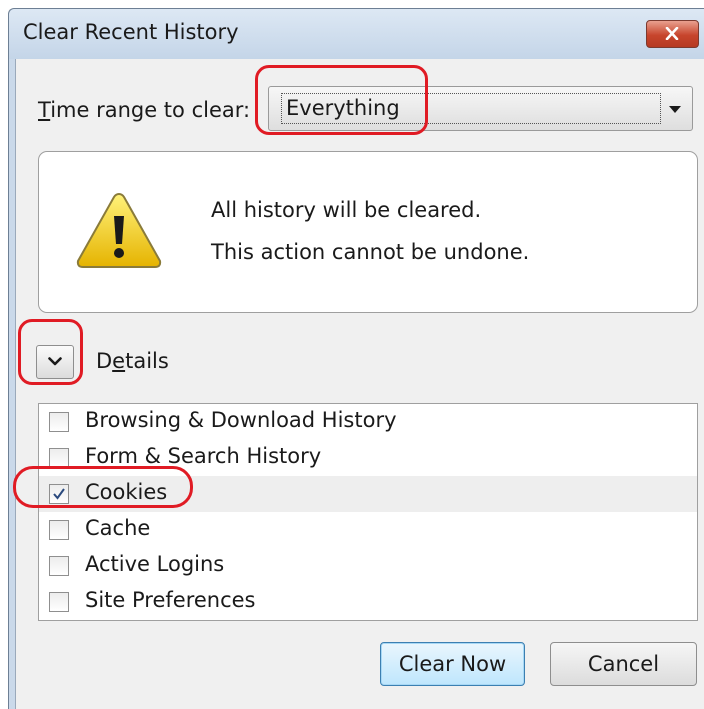 This screenshot has width=704, height=709. I want to click on checkmark-icon, so click(59, 494).